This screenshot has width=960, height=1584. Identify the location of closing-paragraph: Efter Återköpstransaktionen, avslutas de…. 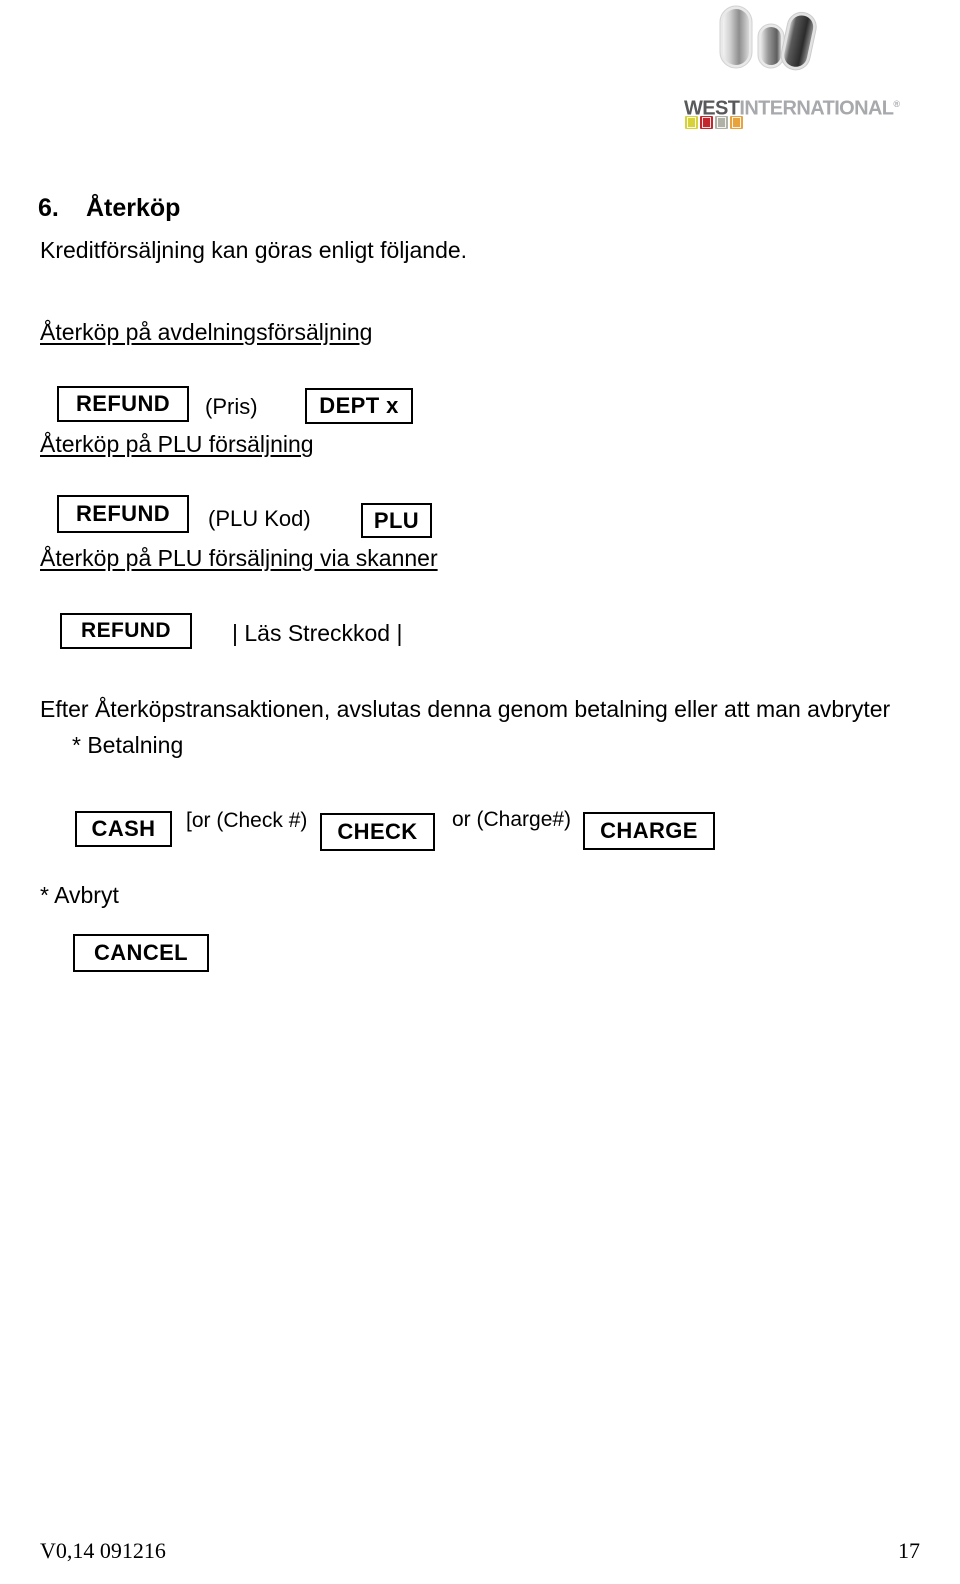
(465, 709).